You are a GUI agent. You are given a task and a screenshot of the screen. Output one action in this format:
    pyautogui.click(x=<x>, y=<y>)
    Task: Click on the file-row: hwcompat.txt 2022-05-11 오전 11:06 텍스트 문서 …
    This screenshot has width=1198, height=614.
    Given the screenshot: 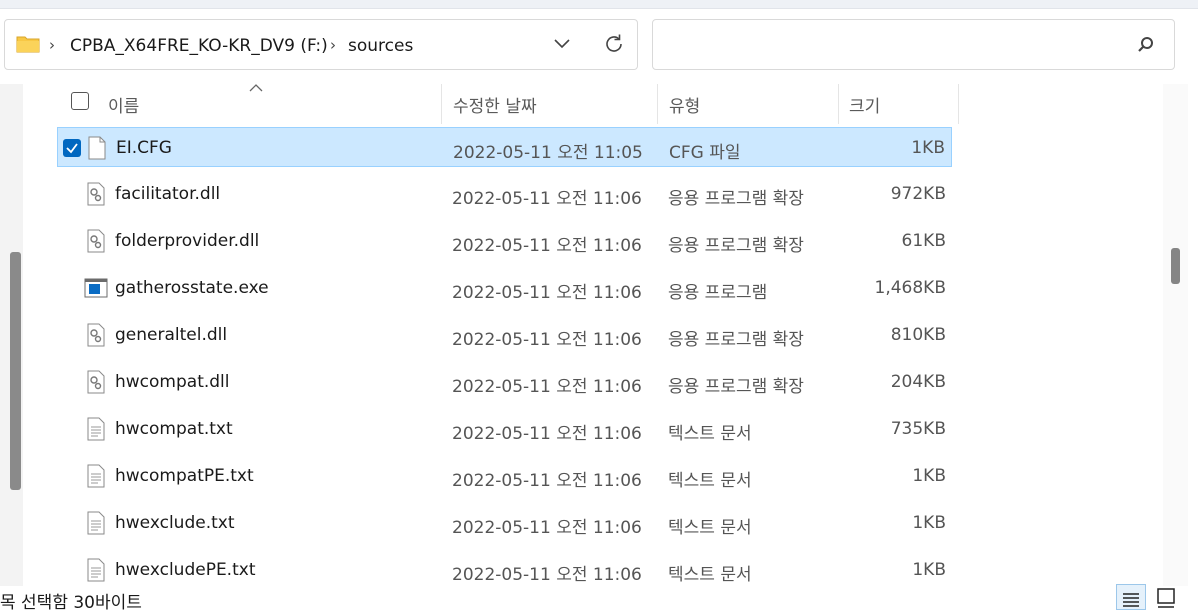 What is the action you would take?
    pyautogui.click(x=504, y=429)
    